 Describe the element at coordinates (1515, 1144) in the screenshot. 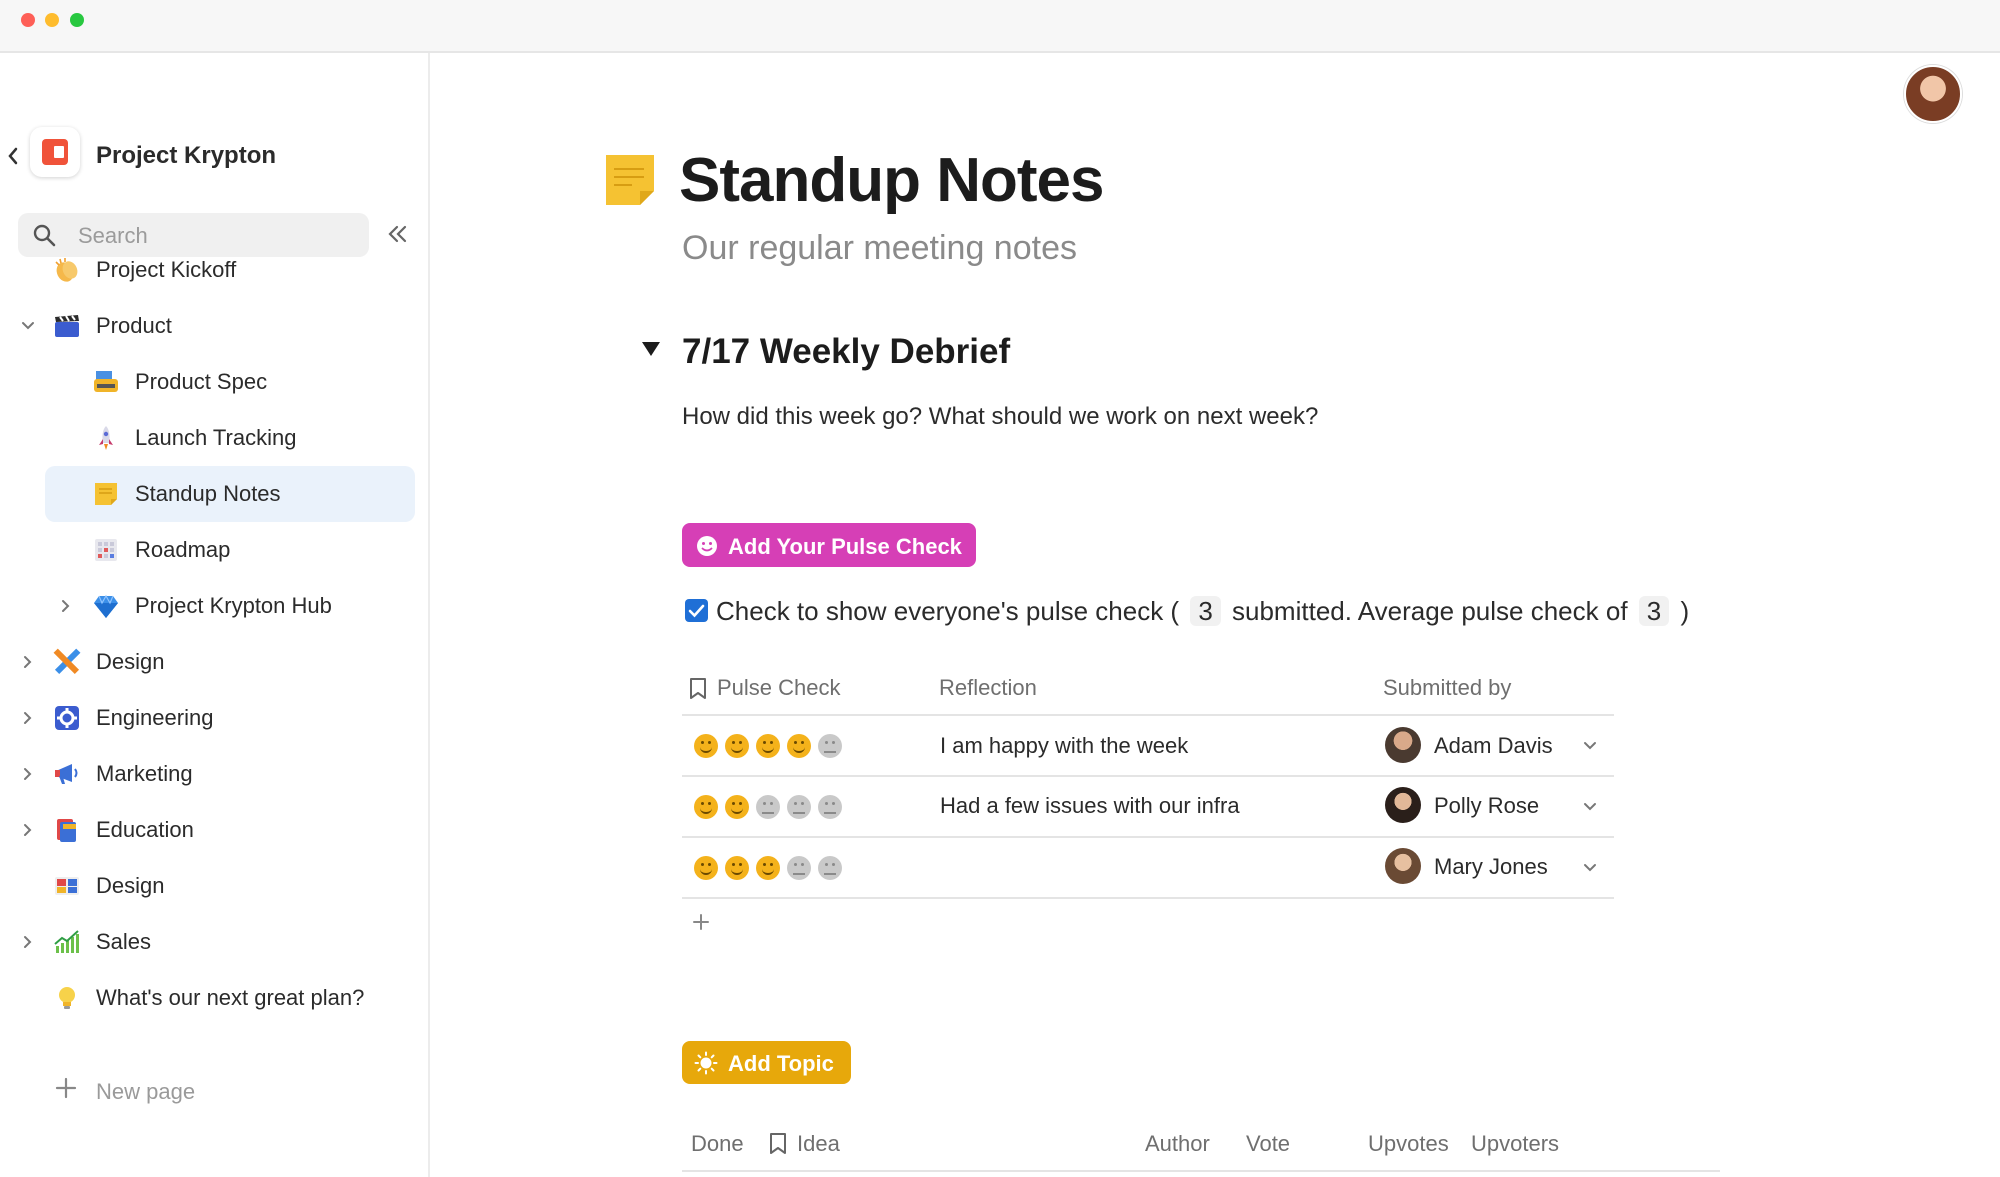

I see `column-header-upvoters: Upvoters` at that location.